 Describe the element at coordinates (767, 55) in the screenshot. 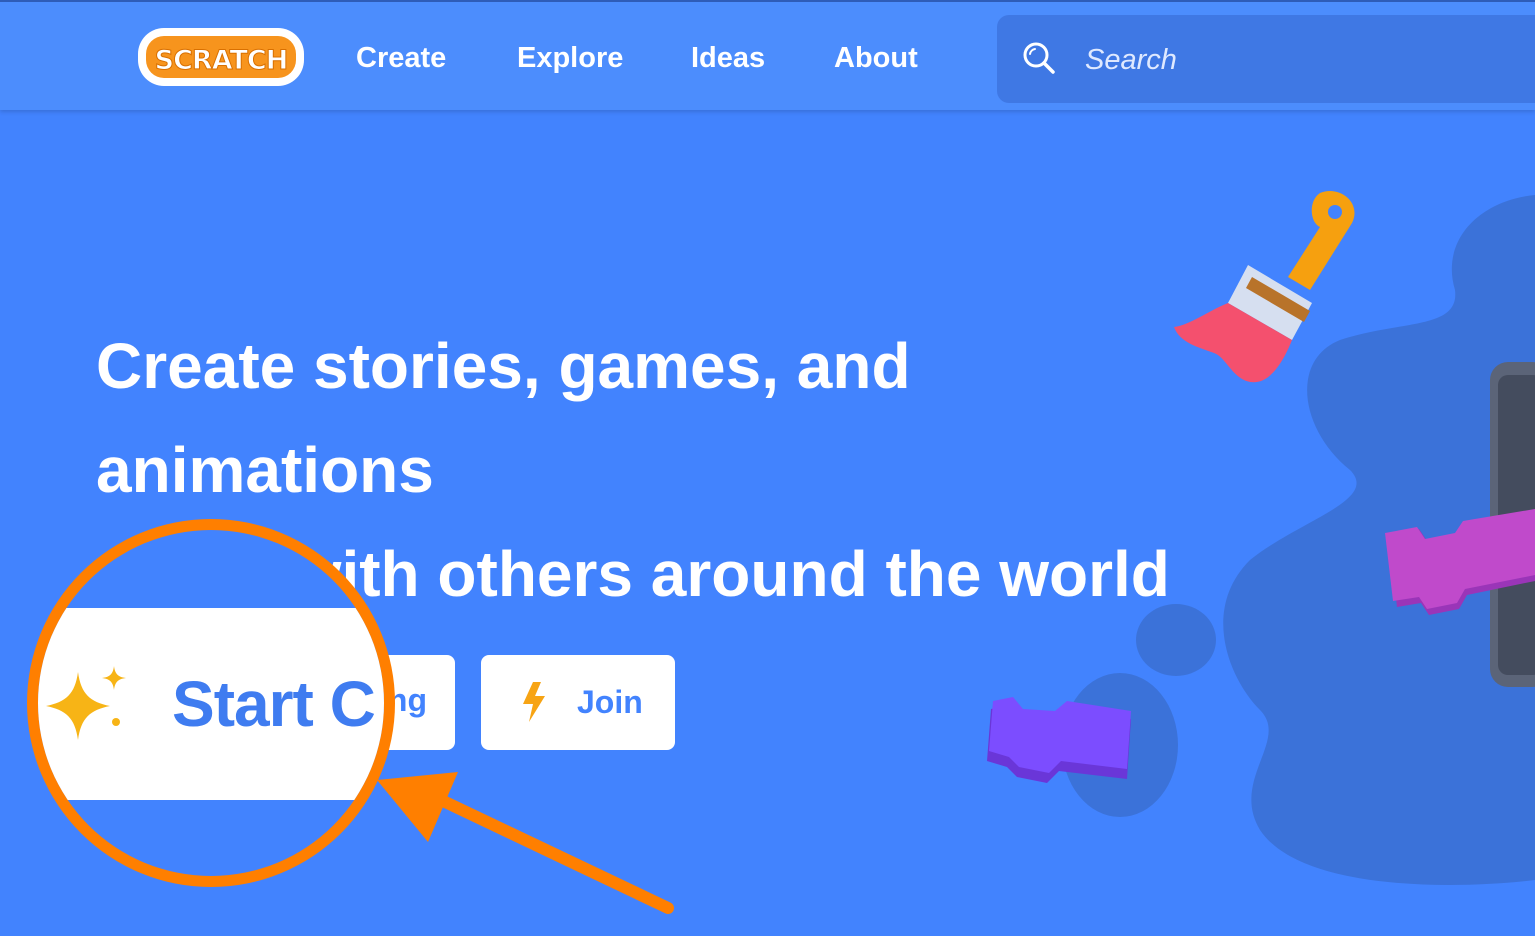

I see `top-navbar: SCRATCH Create Explore Ideas About` at that location.